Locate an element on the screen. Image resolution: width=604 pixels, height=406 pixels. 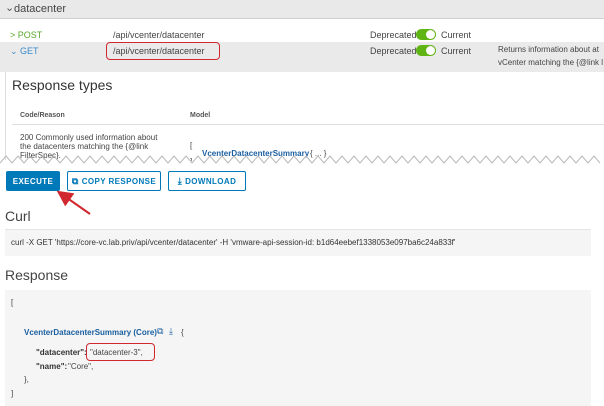
response-type-link: VcenterDatacenterSummary (Core) is located at coordinates (90, 332).